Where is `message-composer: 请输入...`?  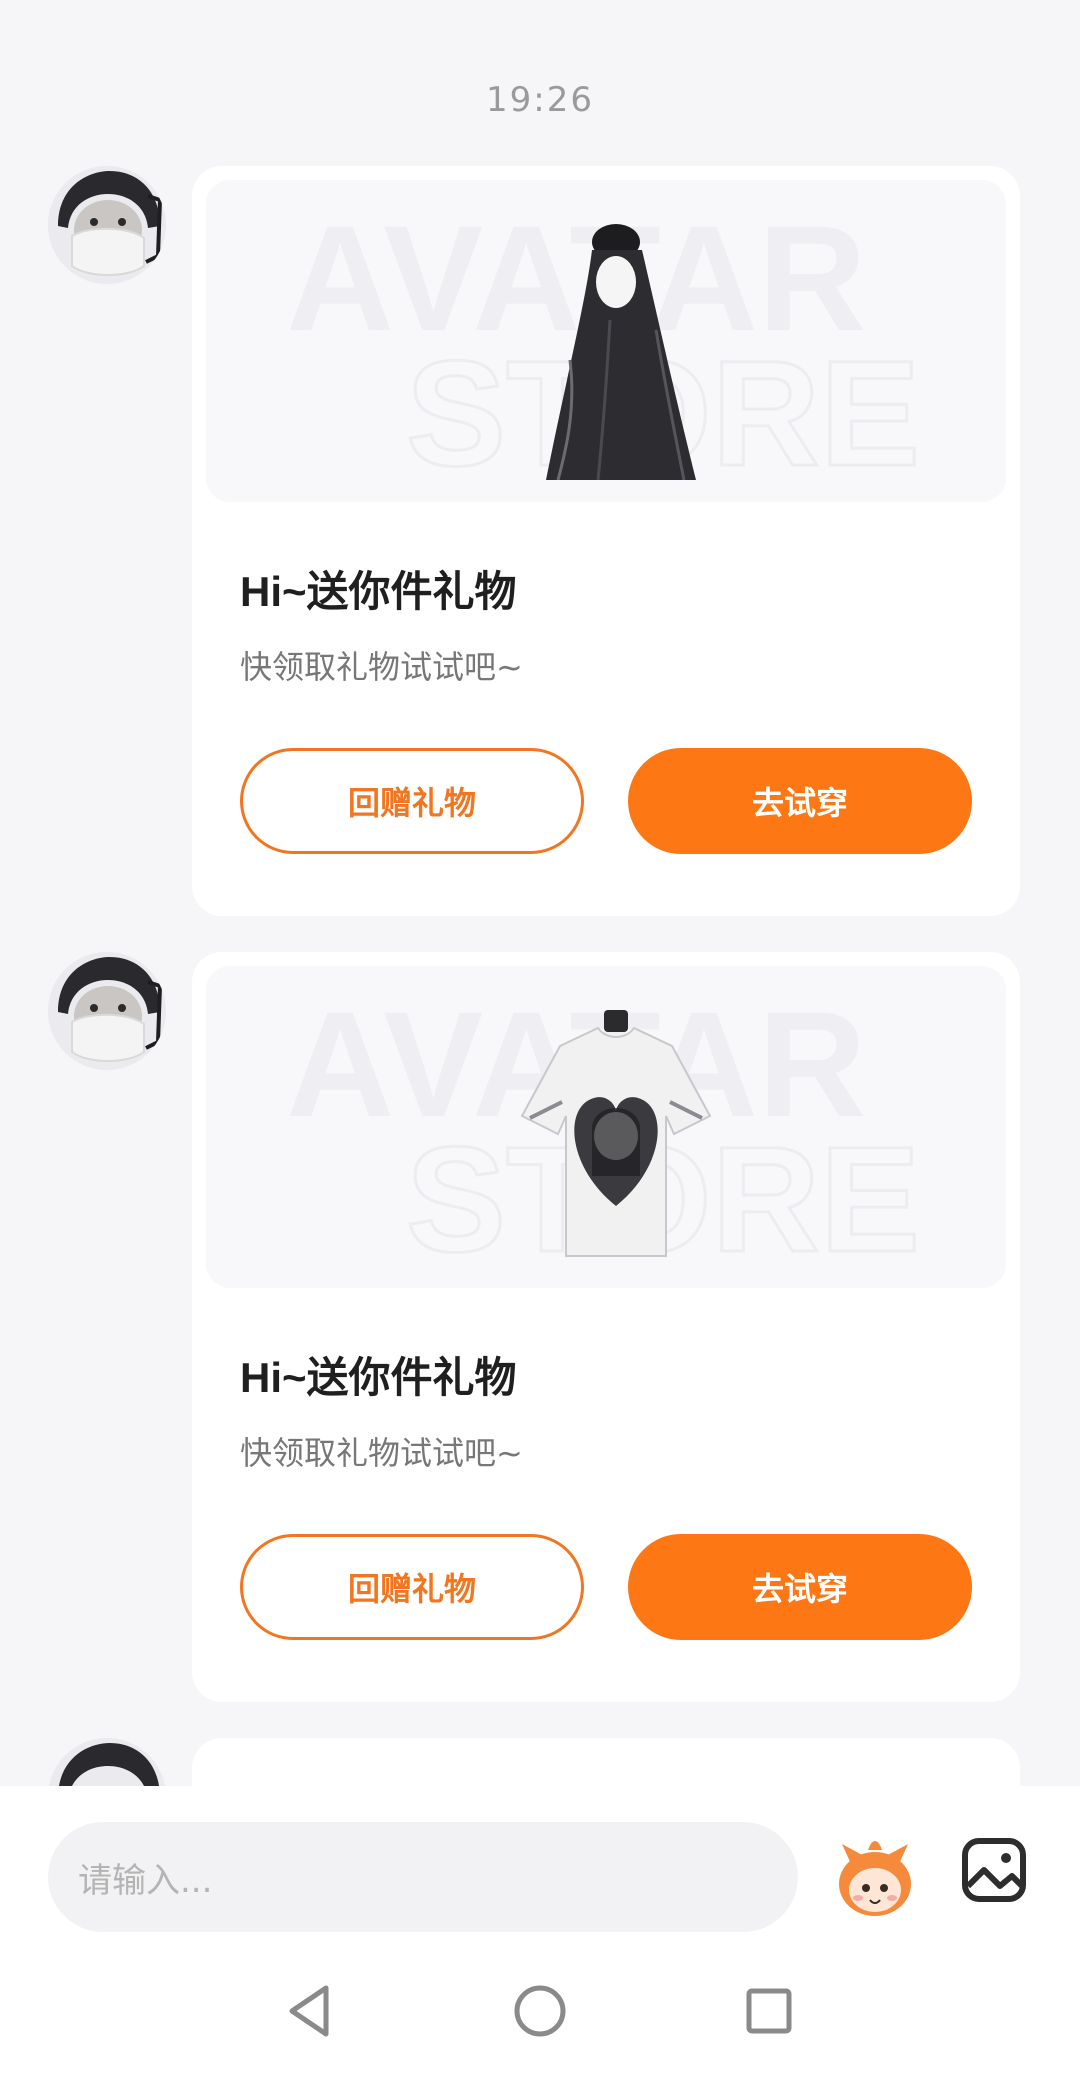 message-composer: 请输入... is located at coordinates (540, 1861).